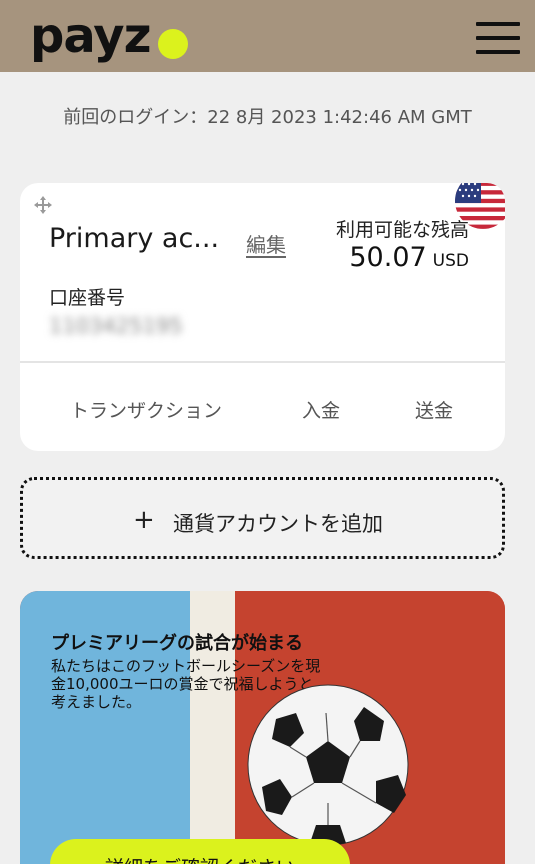 This screenshot has height=864, width=535. What do you see at coordinates (278, 524) in the screenshot?
I see `add-currency-label: 通貨アカウントを追加` at bounding box center [278, 524].